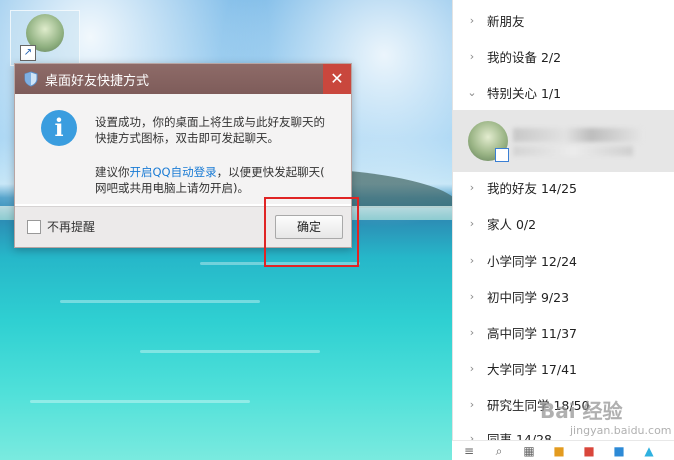 This screenshot has width=674, height=460. What do you see at coordinates (532, 333) in the screenshot?
I see `group-label: 高中同学 11/37` at bounding box center [532, 333].